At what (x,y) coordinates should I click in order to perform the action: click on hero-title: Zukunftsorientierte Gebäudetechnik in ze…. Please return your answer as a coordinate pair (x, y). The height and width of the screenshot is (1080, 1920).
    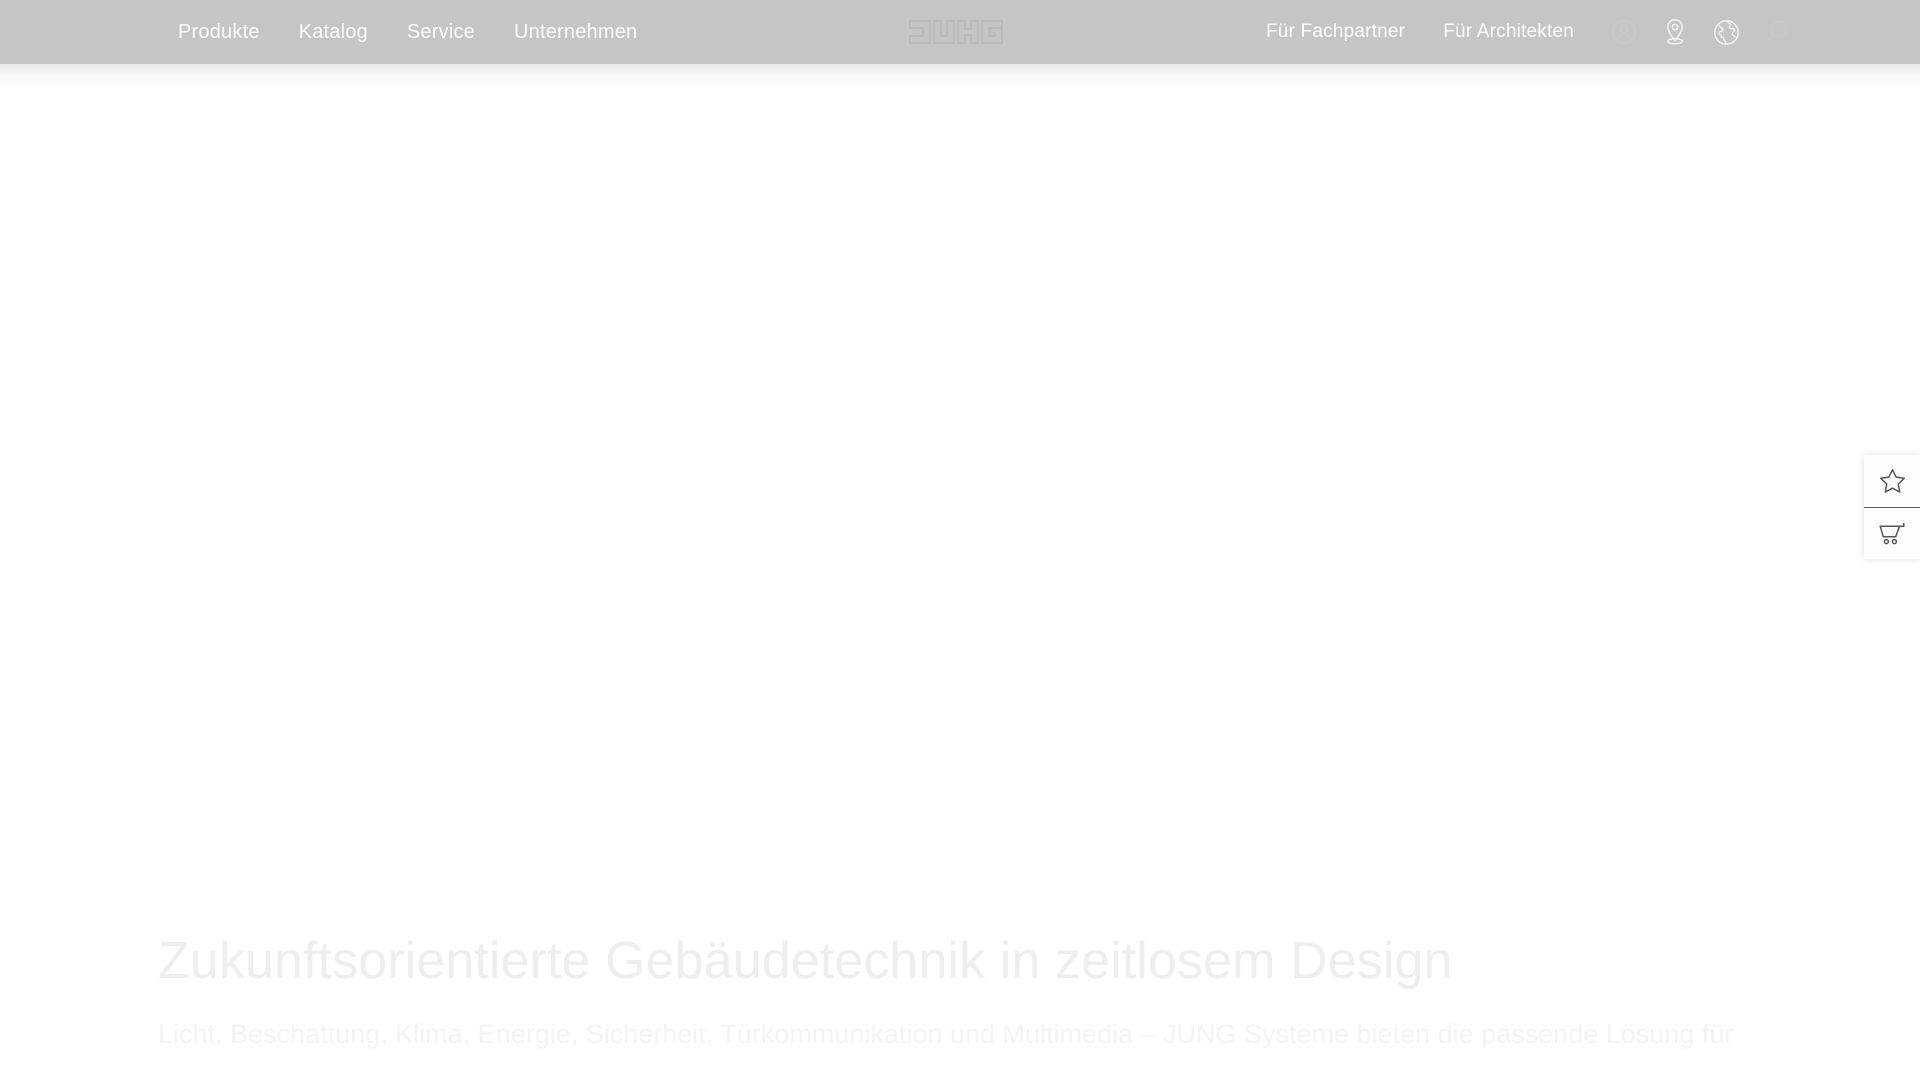
    Looking at the image, I should click on (805, 961).